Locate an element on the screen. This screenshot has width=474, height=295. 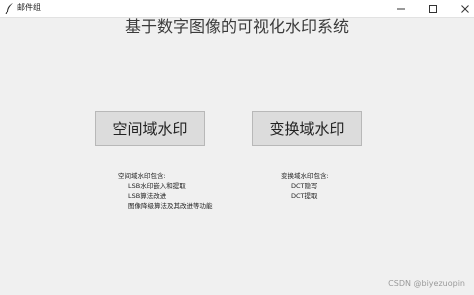
csdn-watermark: CSDN @biyezuopin is located at coordinates (426, 283).